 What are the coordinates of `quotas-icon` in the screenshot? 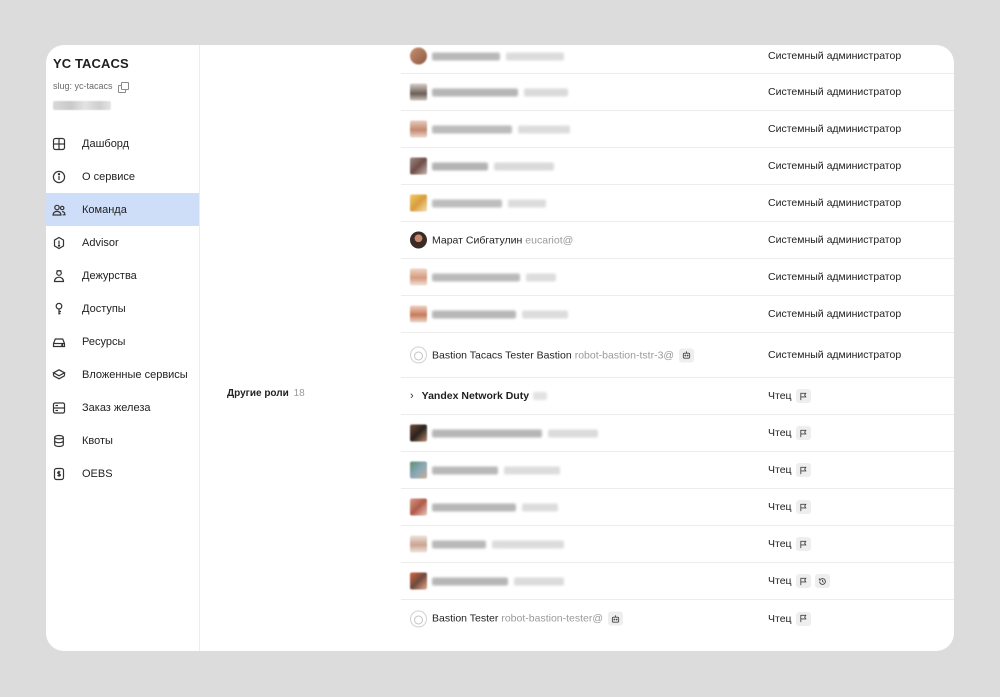 It's located at (59, 441).